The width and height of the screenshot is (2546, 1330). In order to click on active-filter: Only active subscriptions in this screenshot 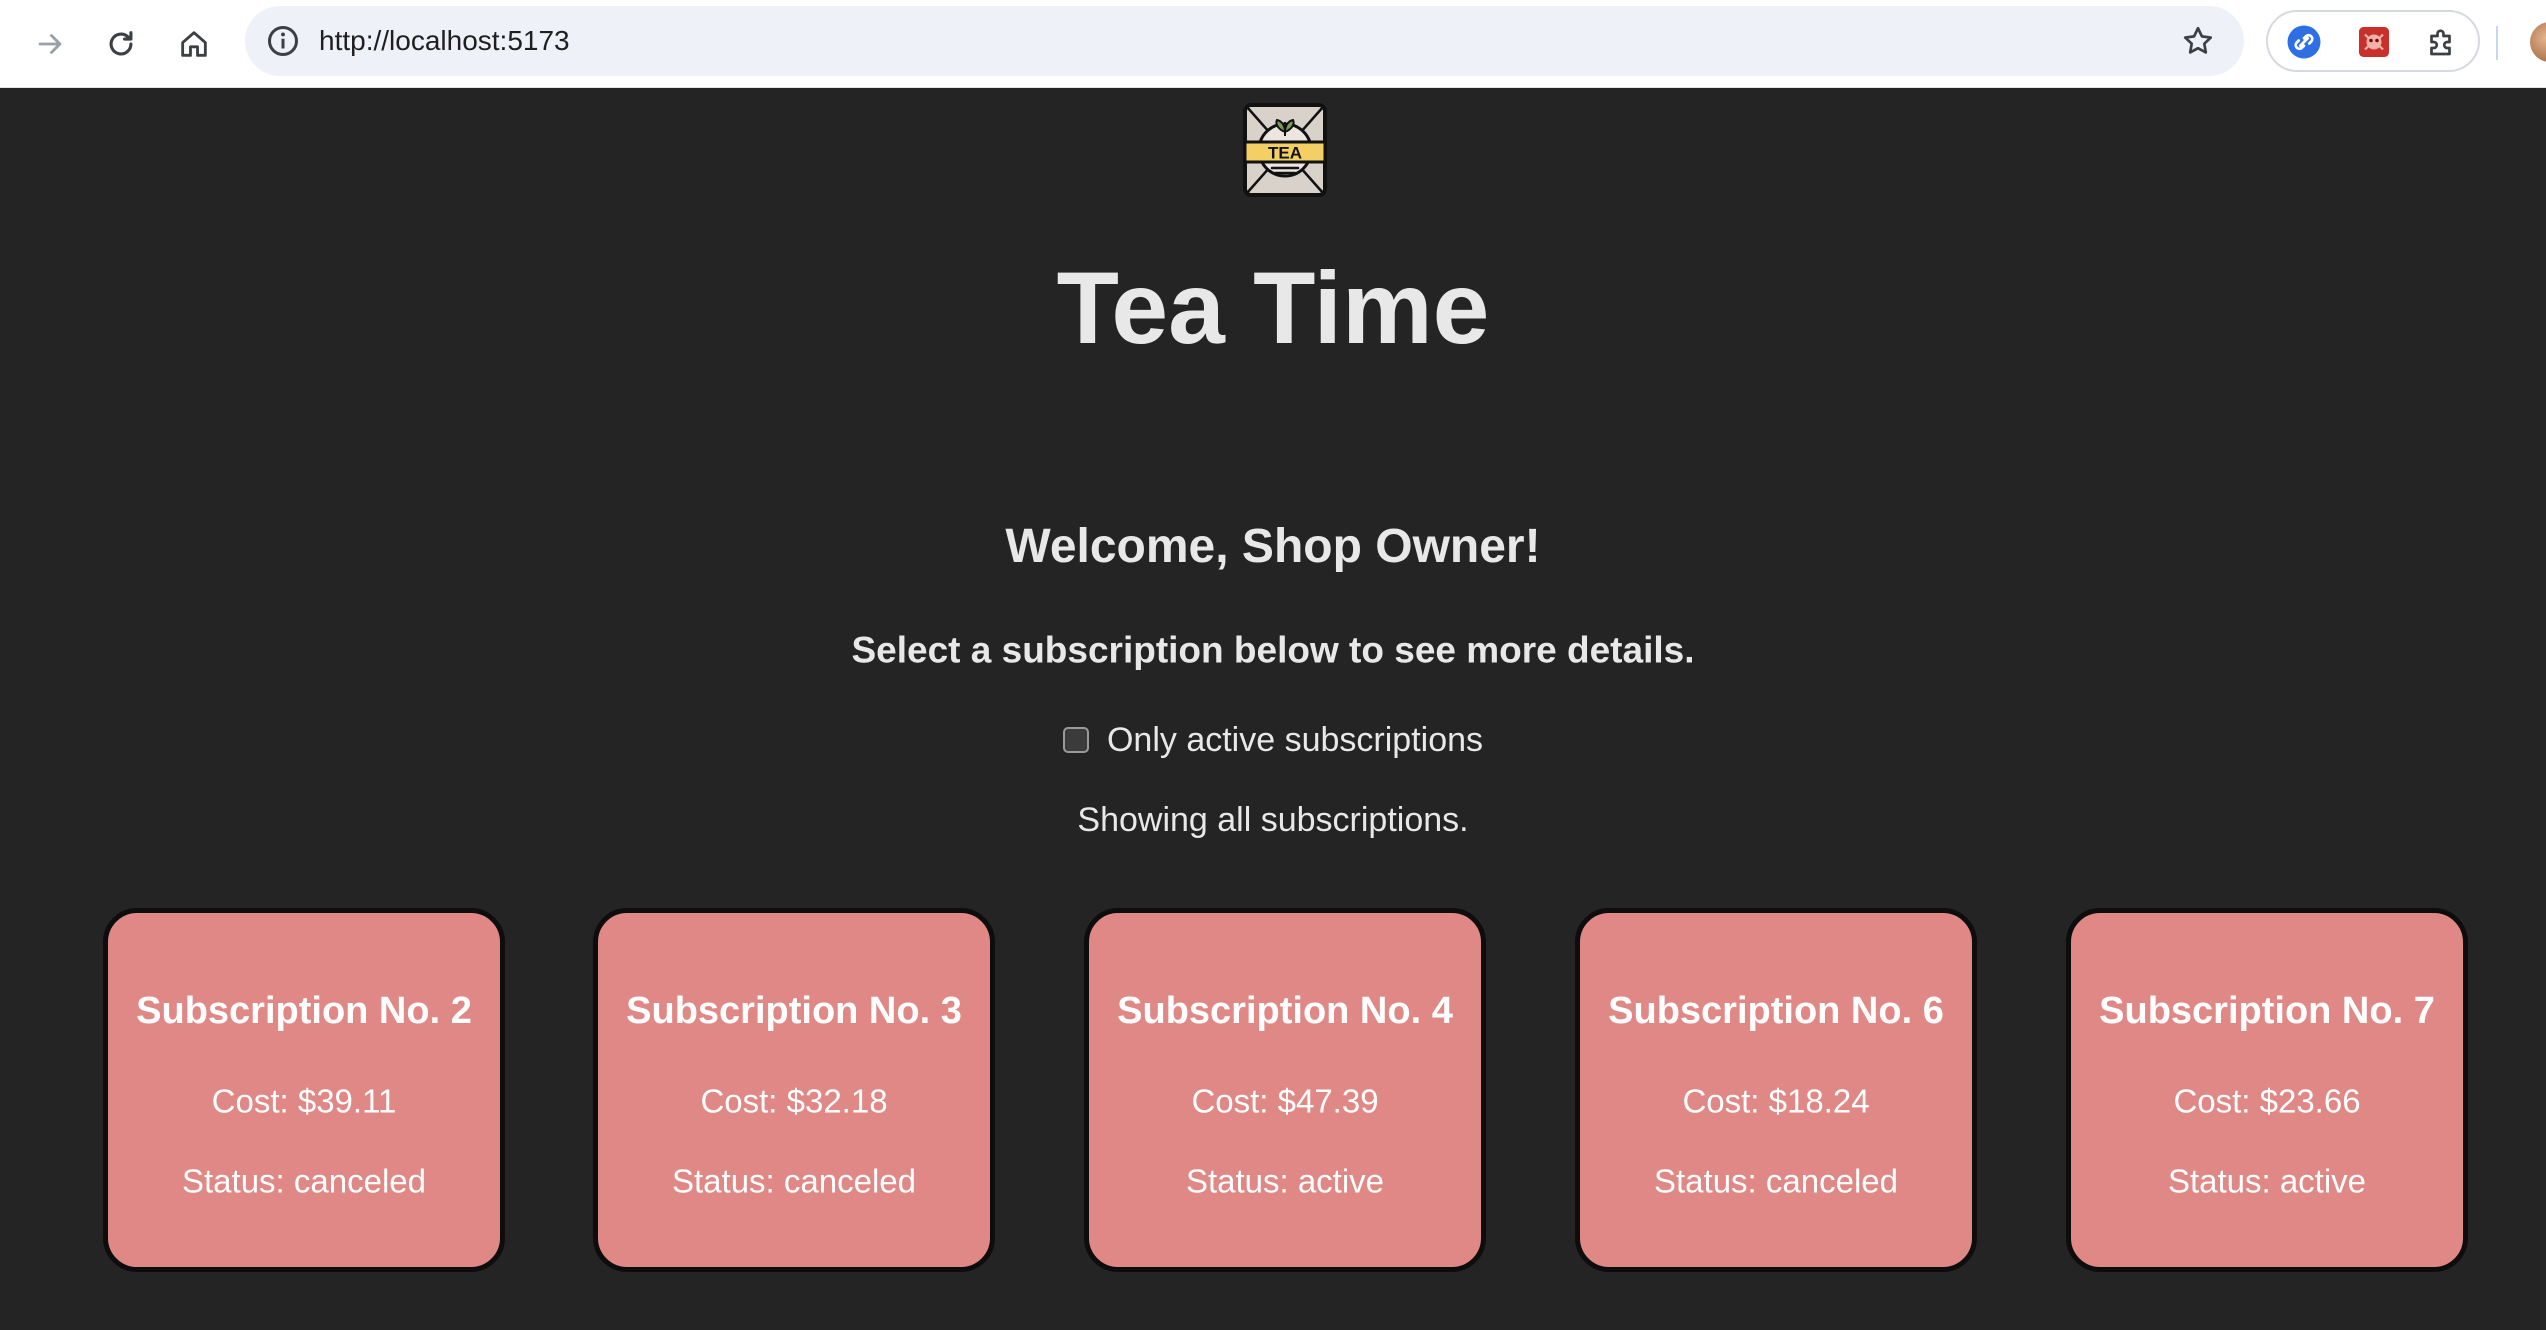, I will do `click(1273, 740)`.